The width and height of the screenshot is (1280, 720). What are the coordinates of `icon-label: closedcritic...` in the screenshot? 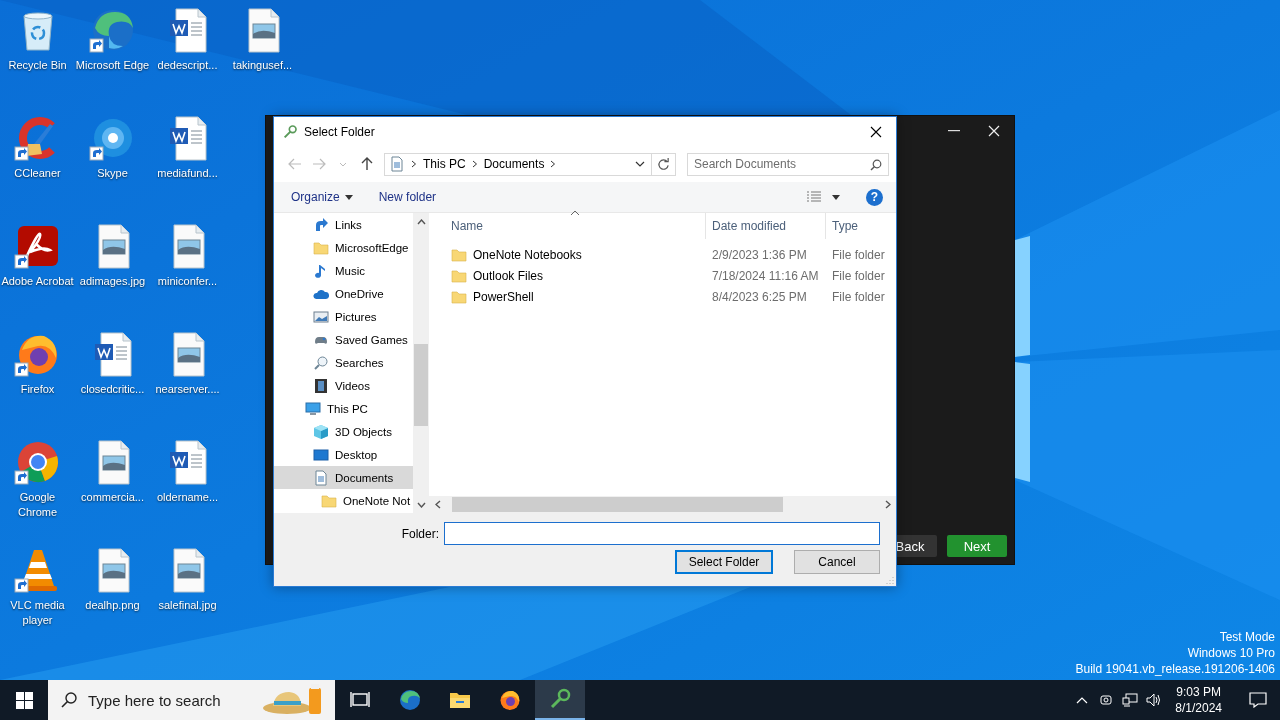 It's located at (112, 389).